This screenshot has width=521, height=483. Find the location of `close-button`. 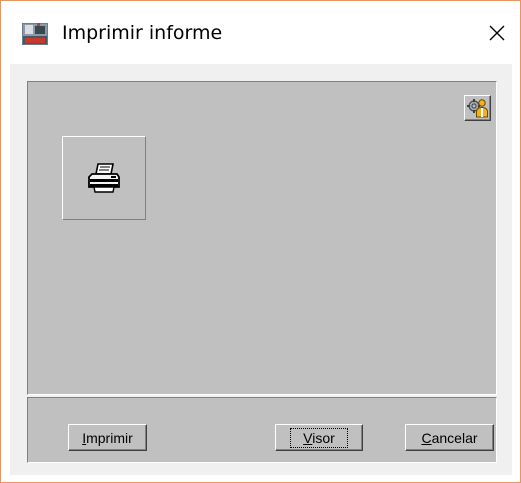

close-button is located at coordinates (497, 33).